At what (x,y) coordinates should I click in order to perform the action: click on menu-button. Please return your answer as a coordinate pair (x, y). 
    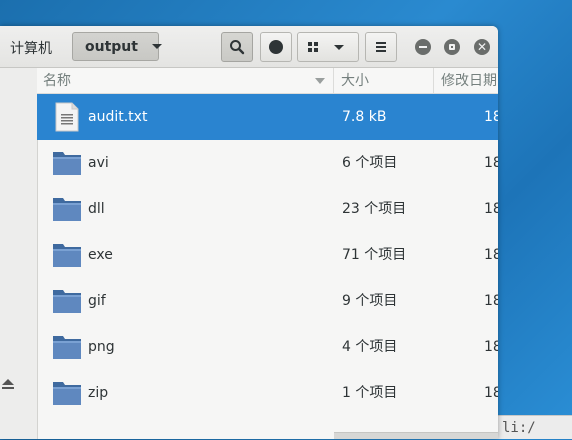
    Looking at the image, I should click on (381, 47).